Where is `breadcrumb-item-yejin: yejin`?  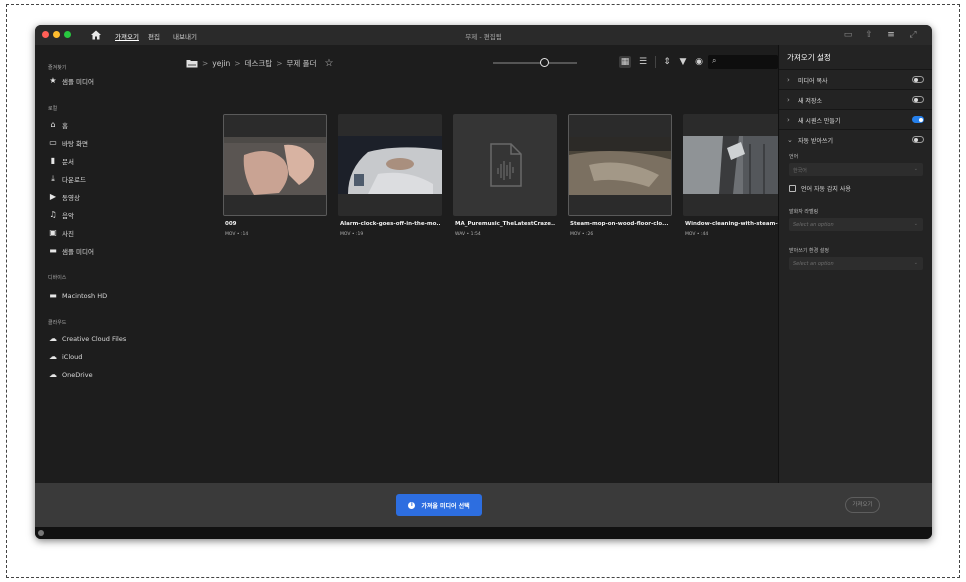 breadcrumb-item-yejin: yejin is located at coordinates (221, 63).